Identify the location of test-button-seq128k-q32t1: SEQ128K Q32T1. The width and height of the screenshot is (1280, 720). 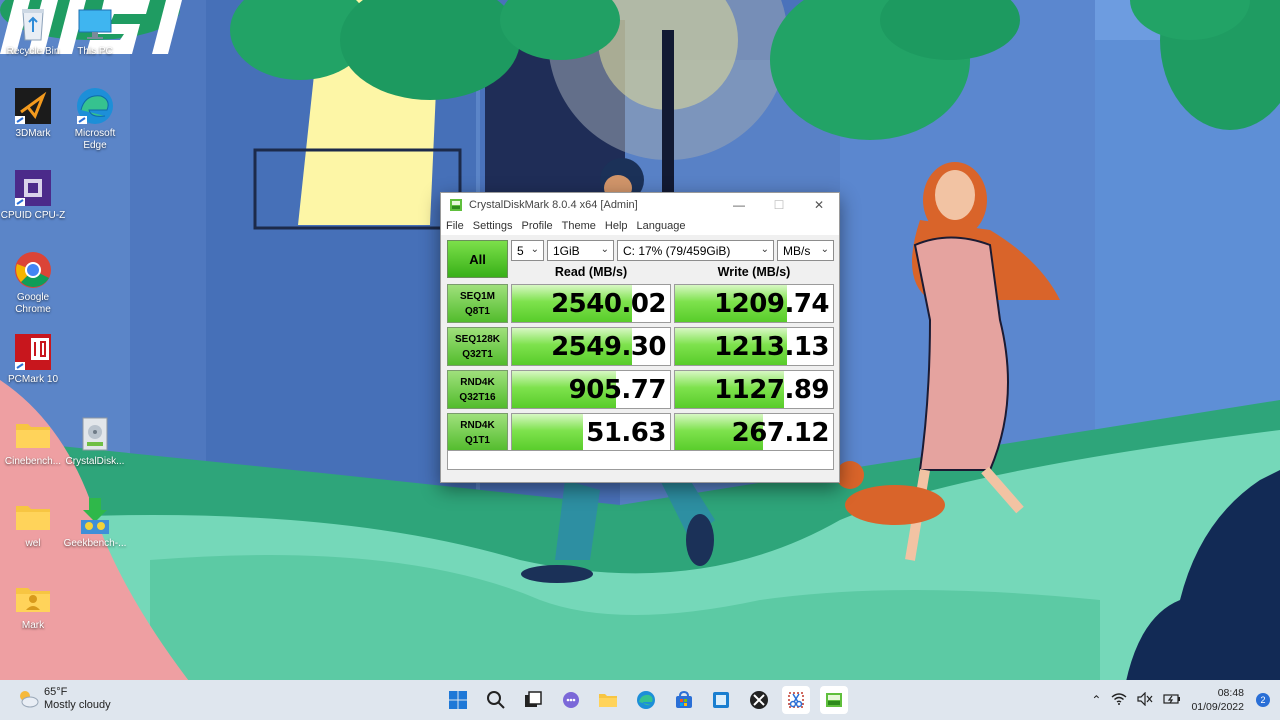
(477, 346).